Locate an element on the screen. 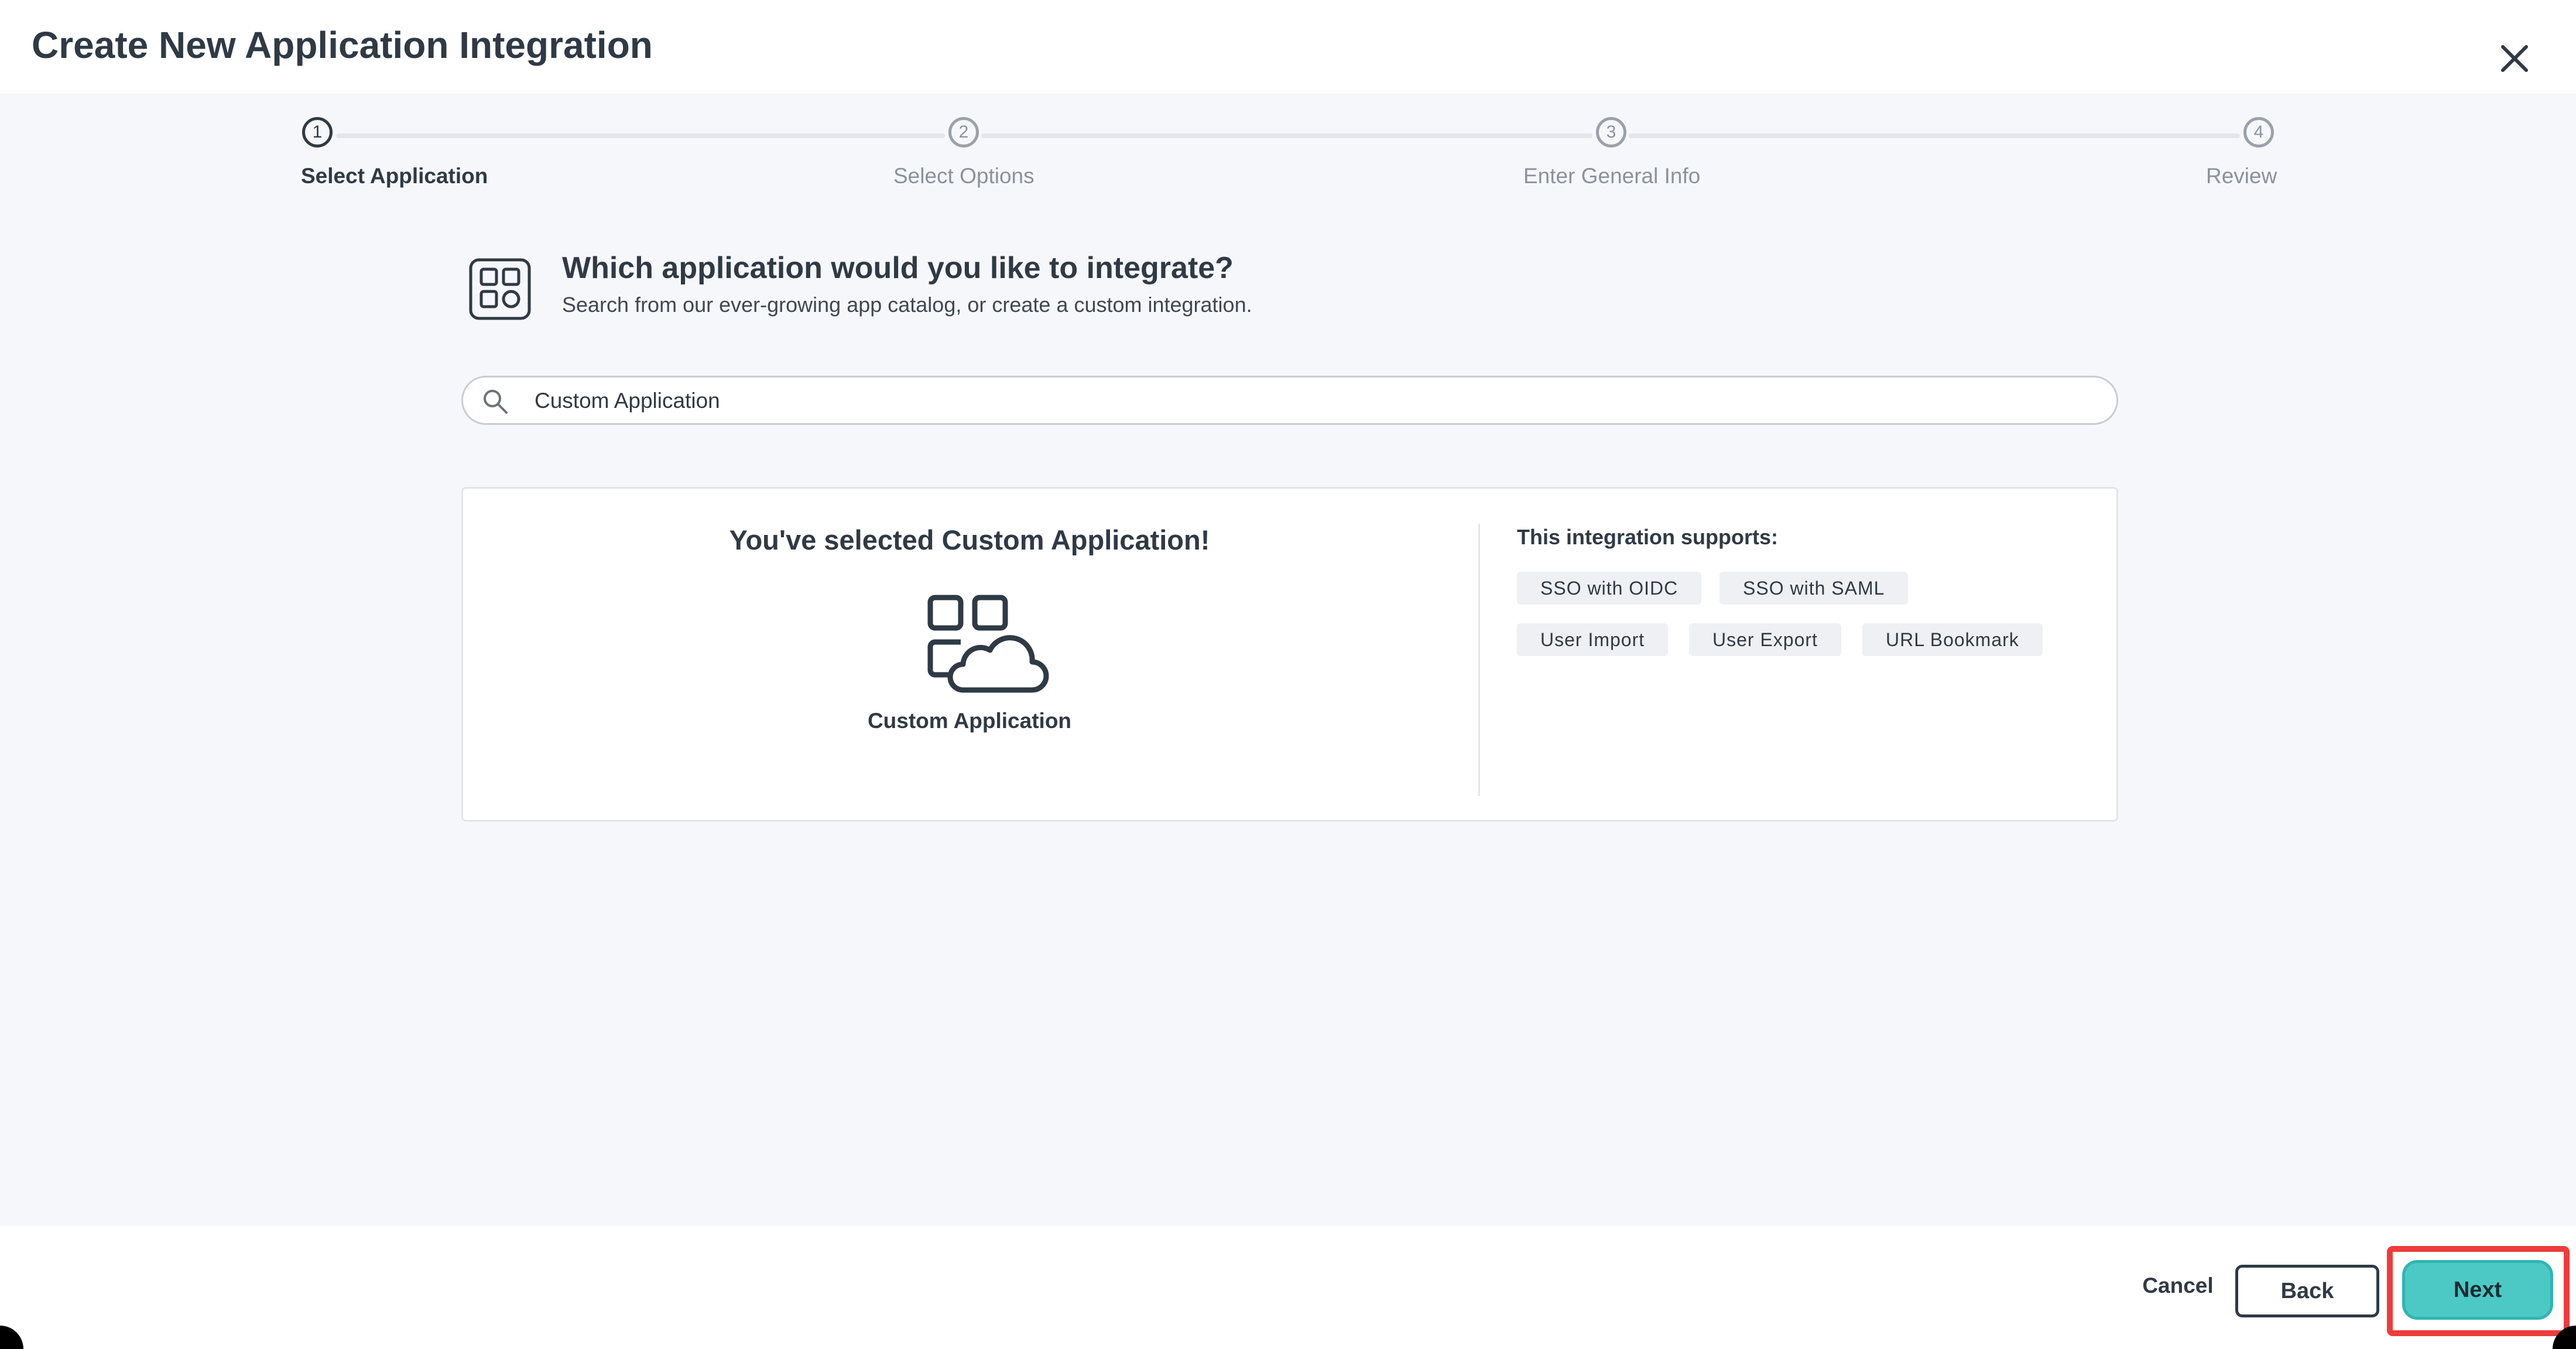 The height and width of the screenshot is (1349, 2576). step-label: Select Application is located at coordinates (394, 176).